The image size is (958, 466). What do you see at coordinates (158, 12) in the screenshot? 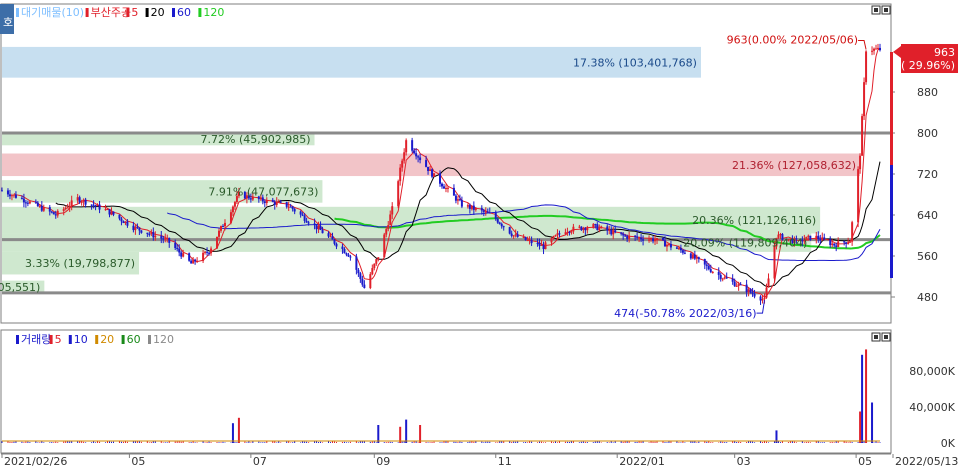
I see `legend-item: 20` at bounding box center [158, 12].